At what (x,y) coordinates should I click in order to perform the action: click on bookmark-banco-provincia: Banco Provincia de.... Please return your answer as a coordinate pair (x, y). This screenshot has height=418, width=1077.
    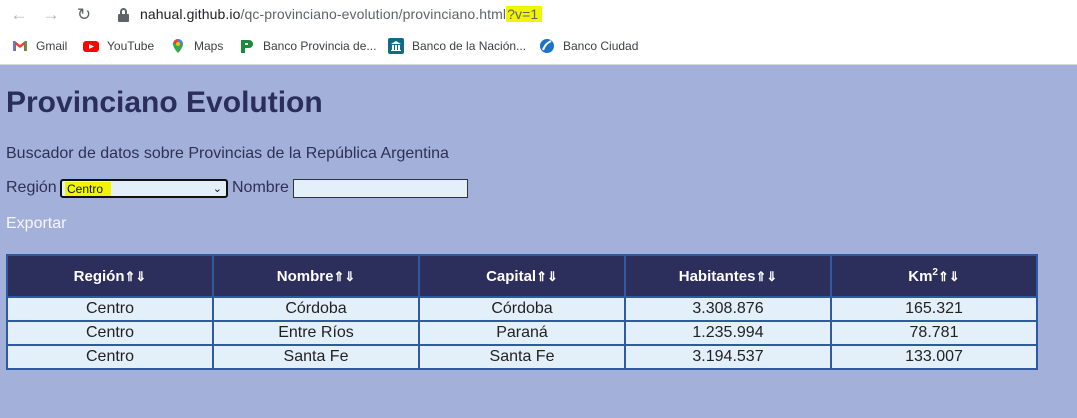
    Looking at the image, I should click on (307, 46).